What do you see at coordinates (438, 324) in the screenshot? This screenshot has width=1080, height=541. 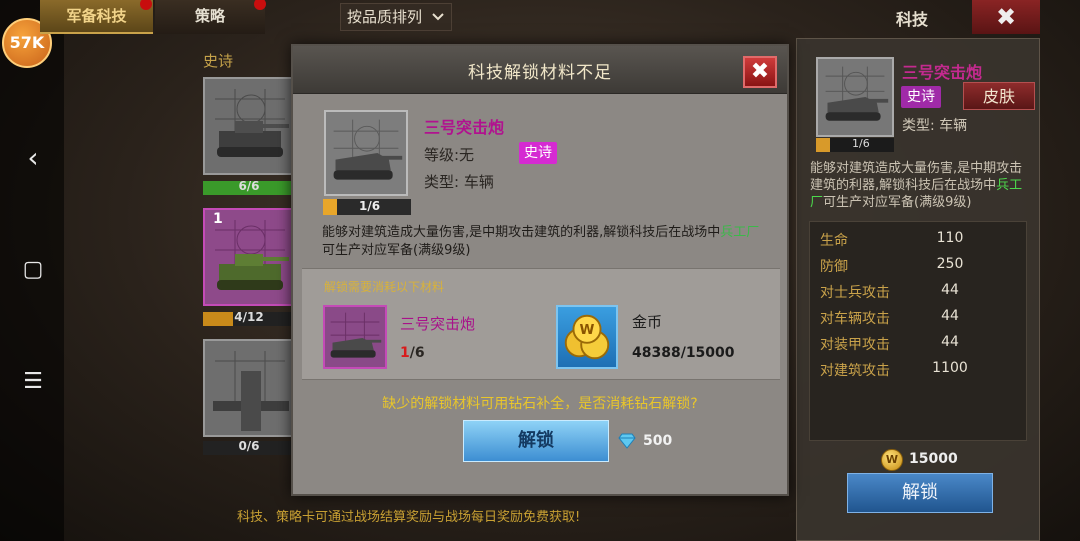 I see `material-name: 三号突击炮` at bounding box center [438, 324].